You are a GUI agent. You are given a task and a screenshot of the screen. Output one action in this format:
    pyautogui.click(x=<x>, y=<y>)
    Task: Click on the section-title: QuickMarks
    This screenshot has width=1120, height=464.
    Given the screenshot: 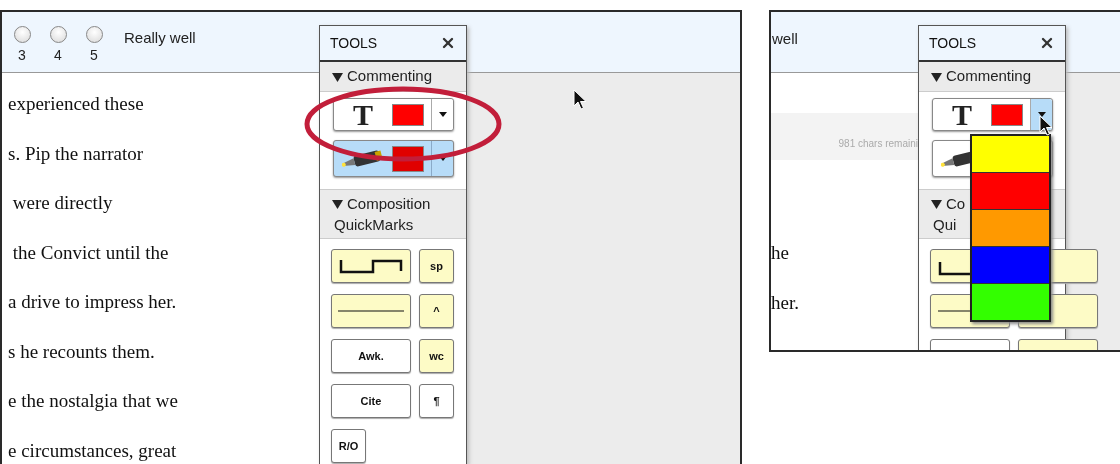 What is the action you would take?
    pyautogui.click(x=373, y=225)
    